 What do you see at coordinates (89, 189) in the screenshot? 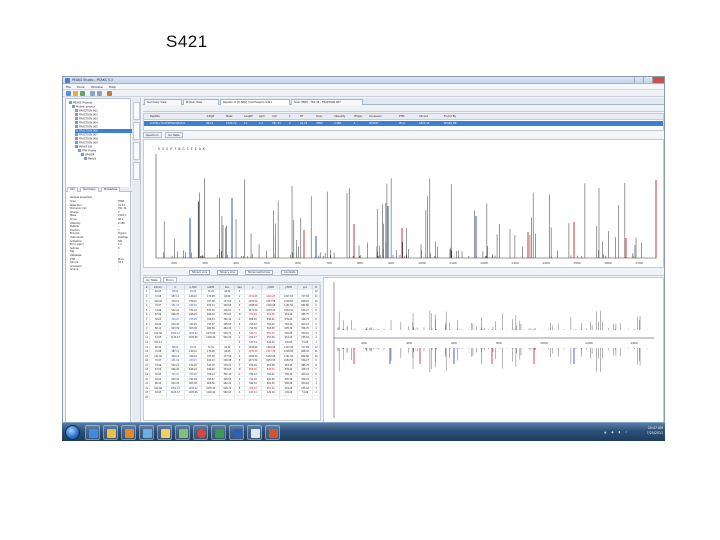
I see `tab-summary: Summary` at bounding box center [89, 189].